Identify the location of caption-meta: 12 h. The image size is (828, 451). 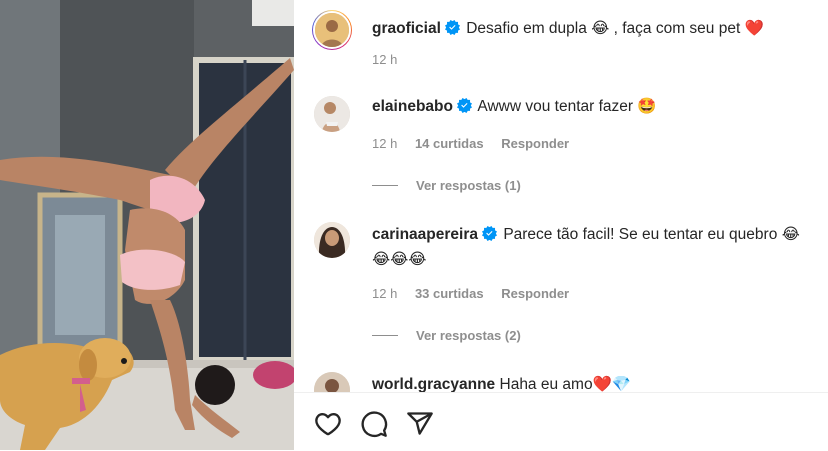
(391, 59).